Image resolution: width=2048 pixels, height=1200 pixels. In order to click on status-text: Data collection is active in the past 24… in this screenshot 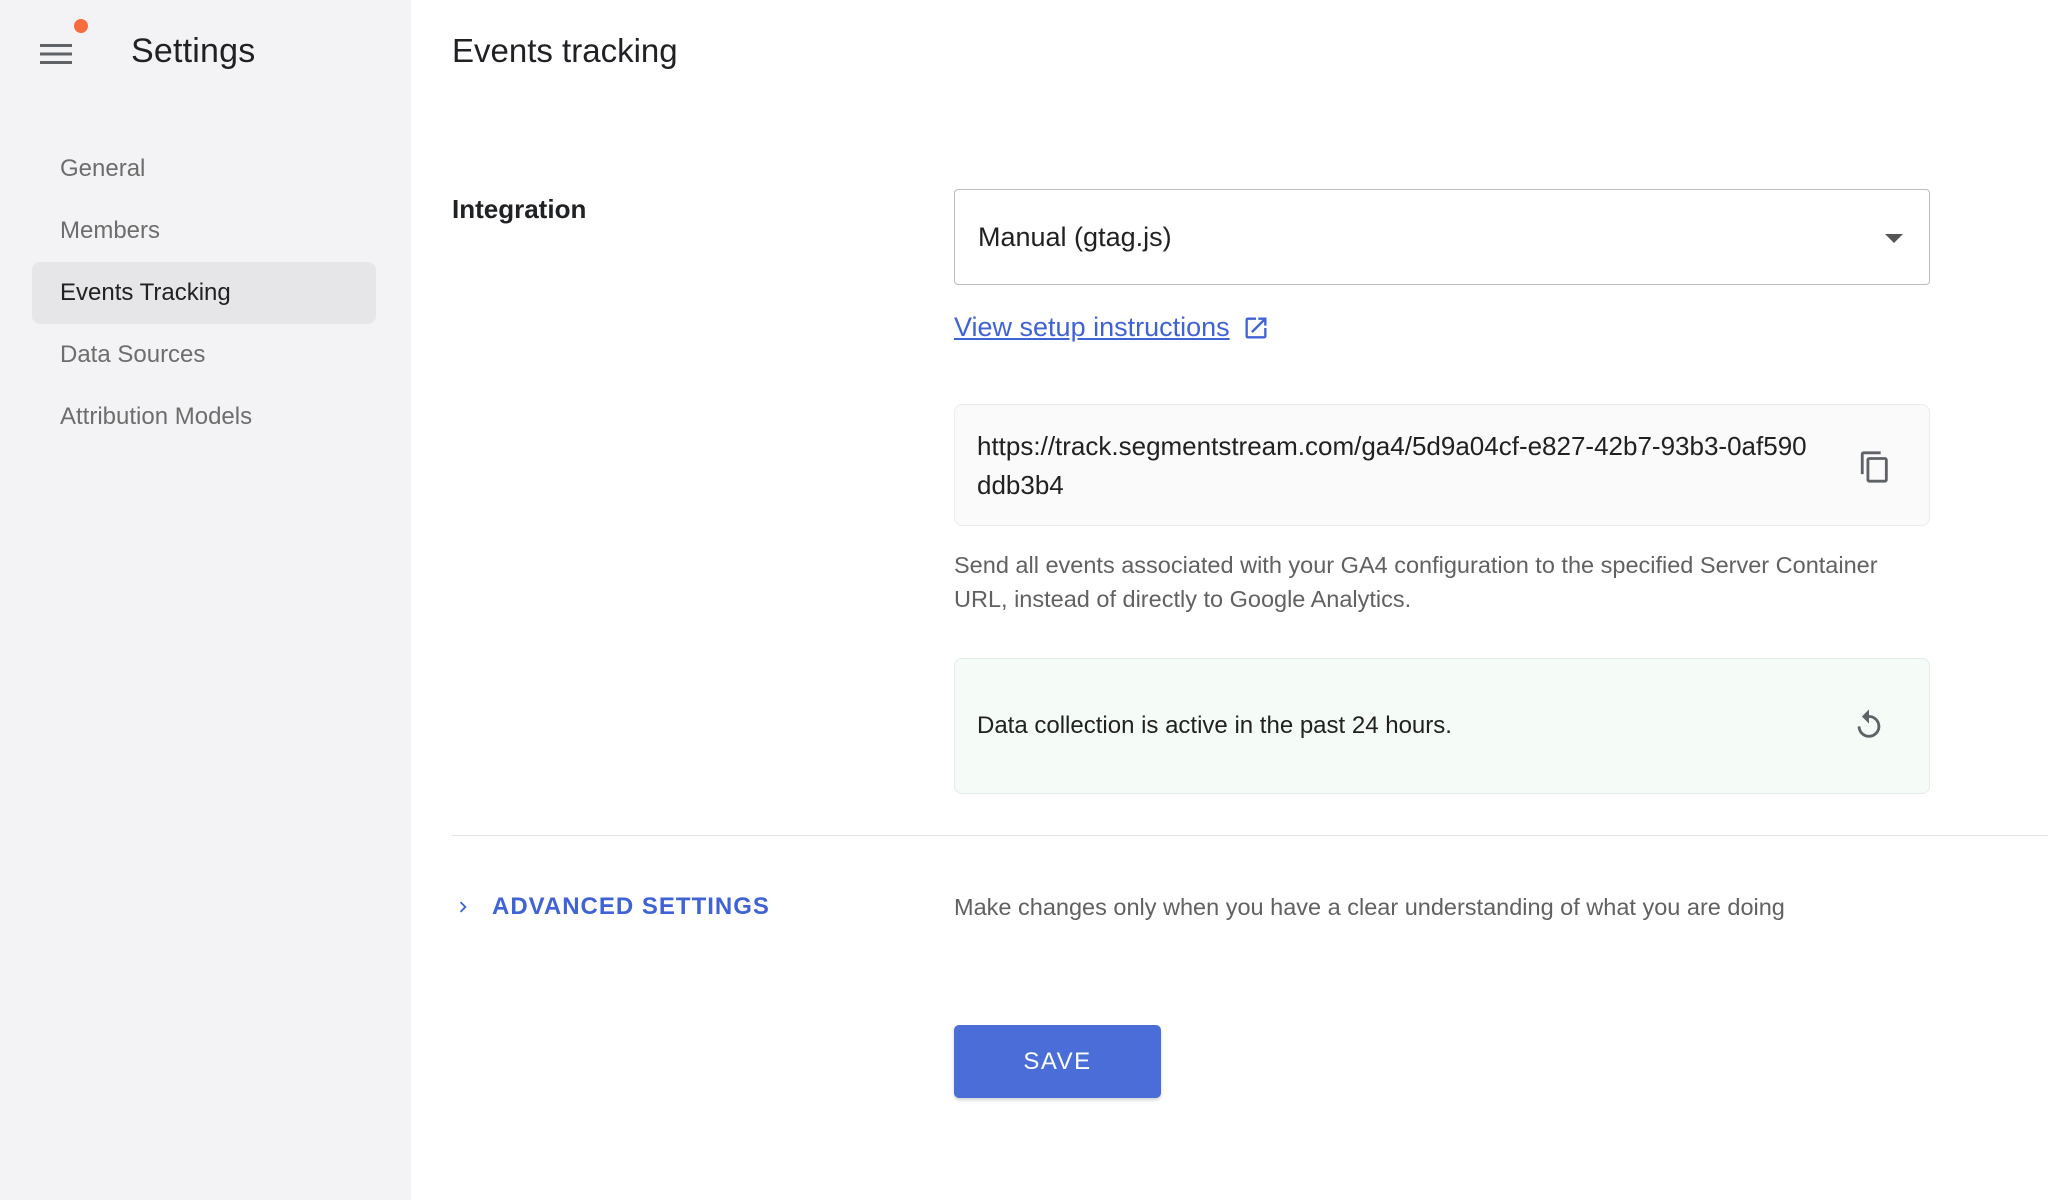, I will do `click(1214, 725)`.